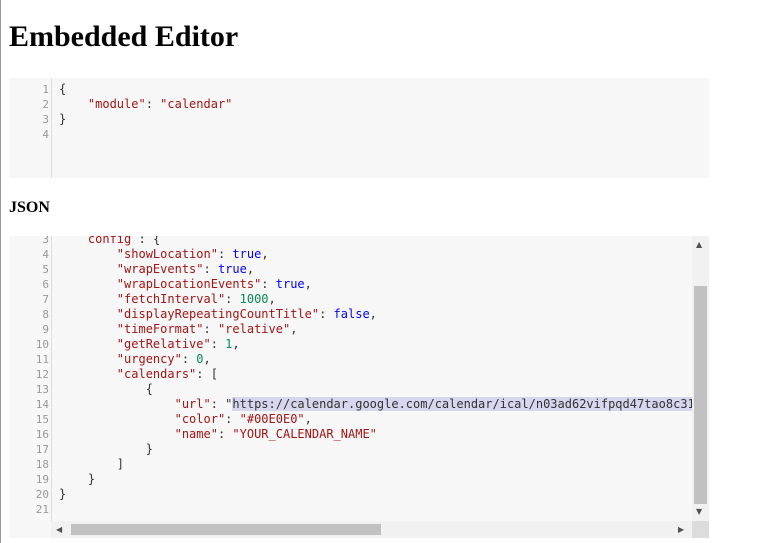 The image size is (772, 543). What do you see at coordinates (681, 530) in the screenshot?
I see `scroll-right-icon: ▶` at bounding box center [681, 530].